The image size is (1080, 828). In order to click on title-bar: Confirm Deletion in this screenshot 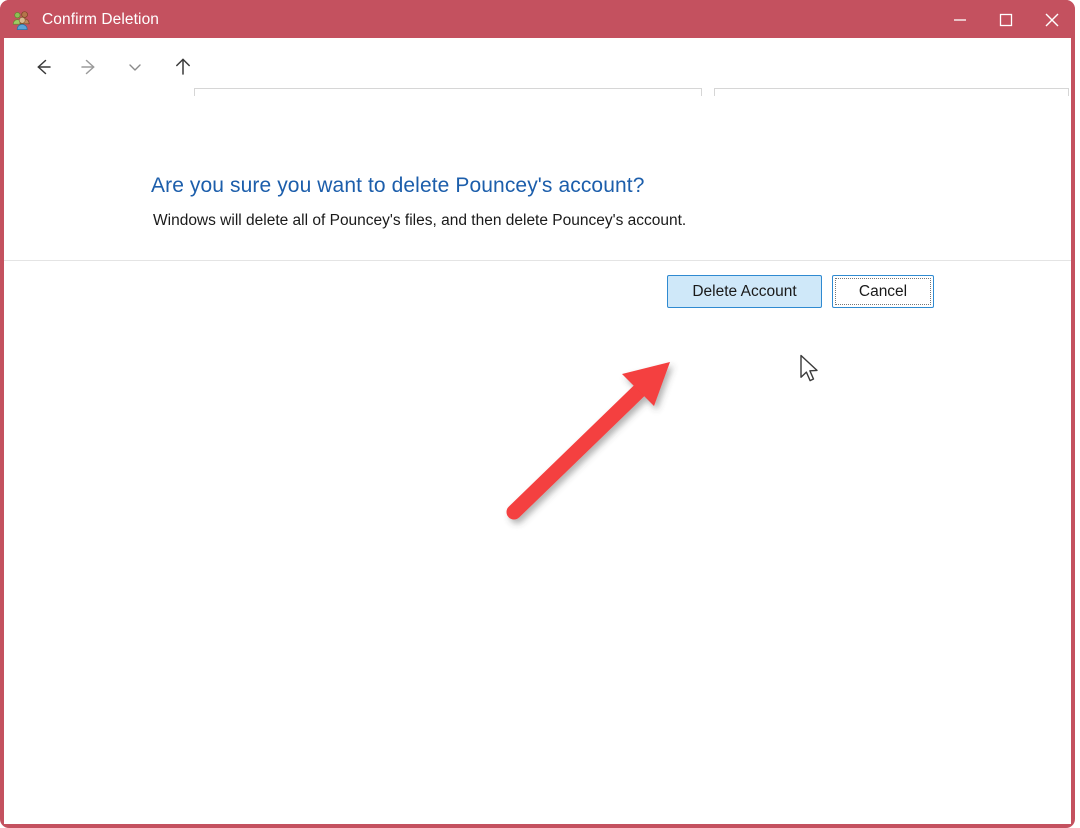, I will do `click(537, 20)`.